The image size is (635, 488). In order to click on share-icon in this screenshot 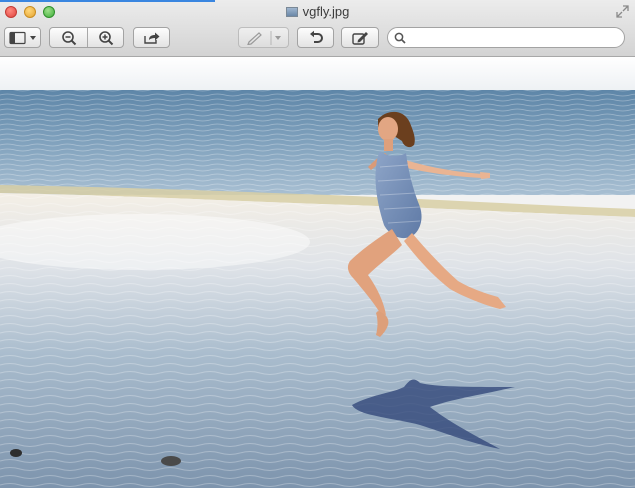, I will do `click(151, 38)`.